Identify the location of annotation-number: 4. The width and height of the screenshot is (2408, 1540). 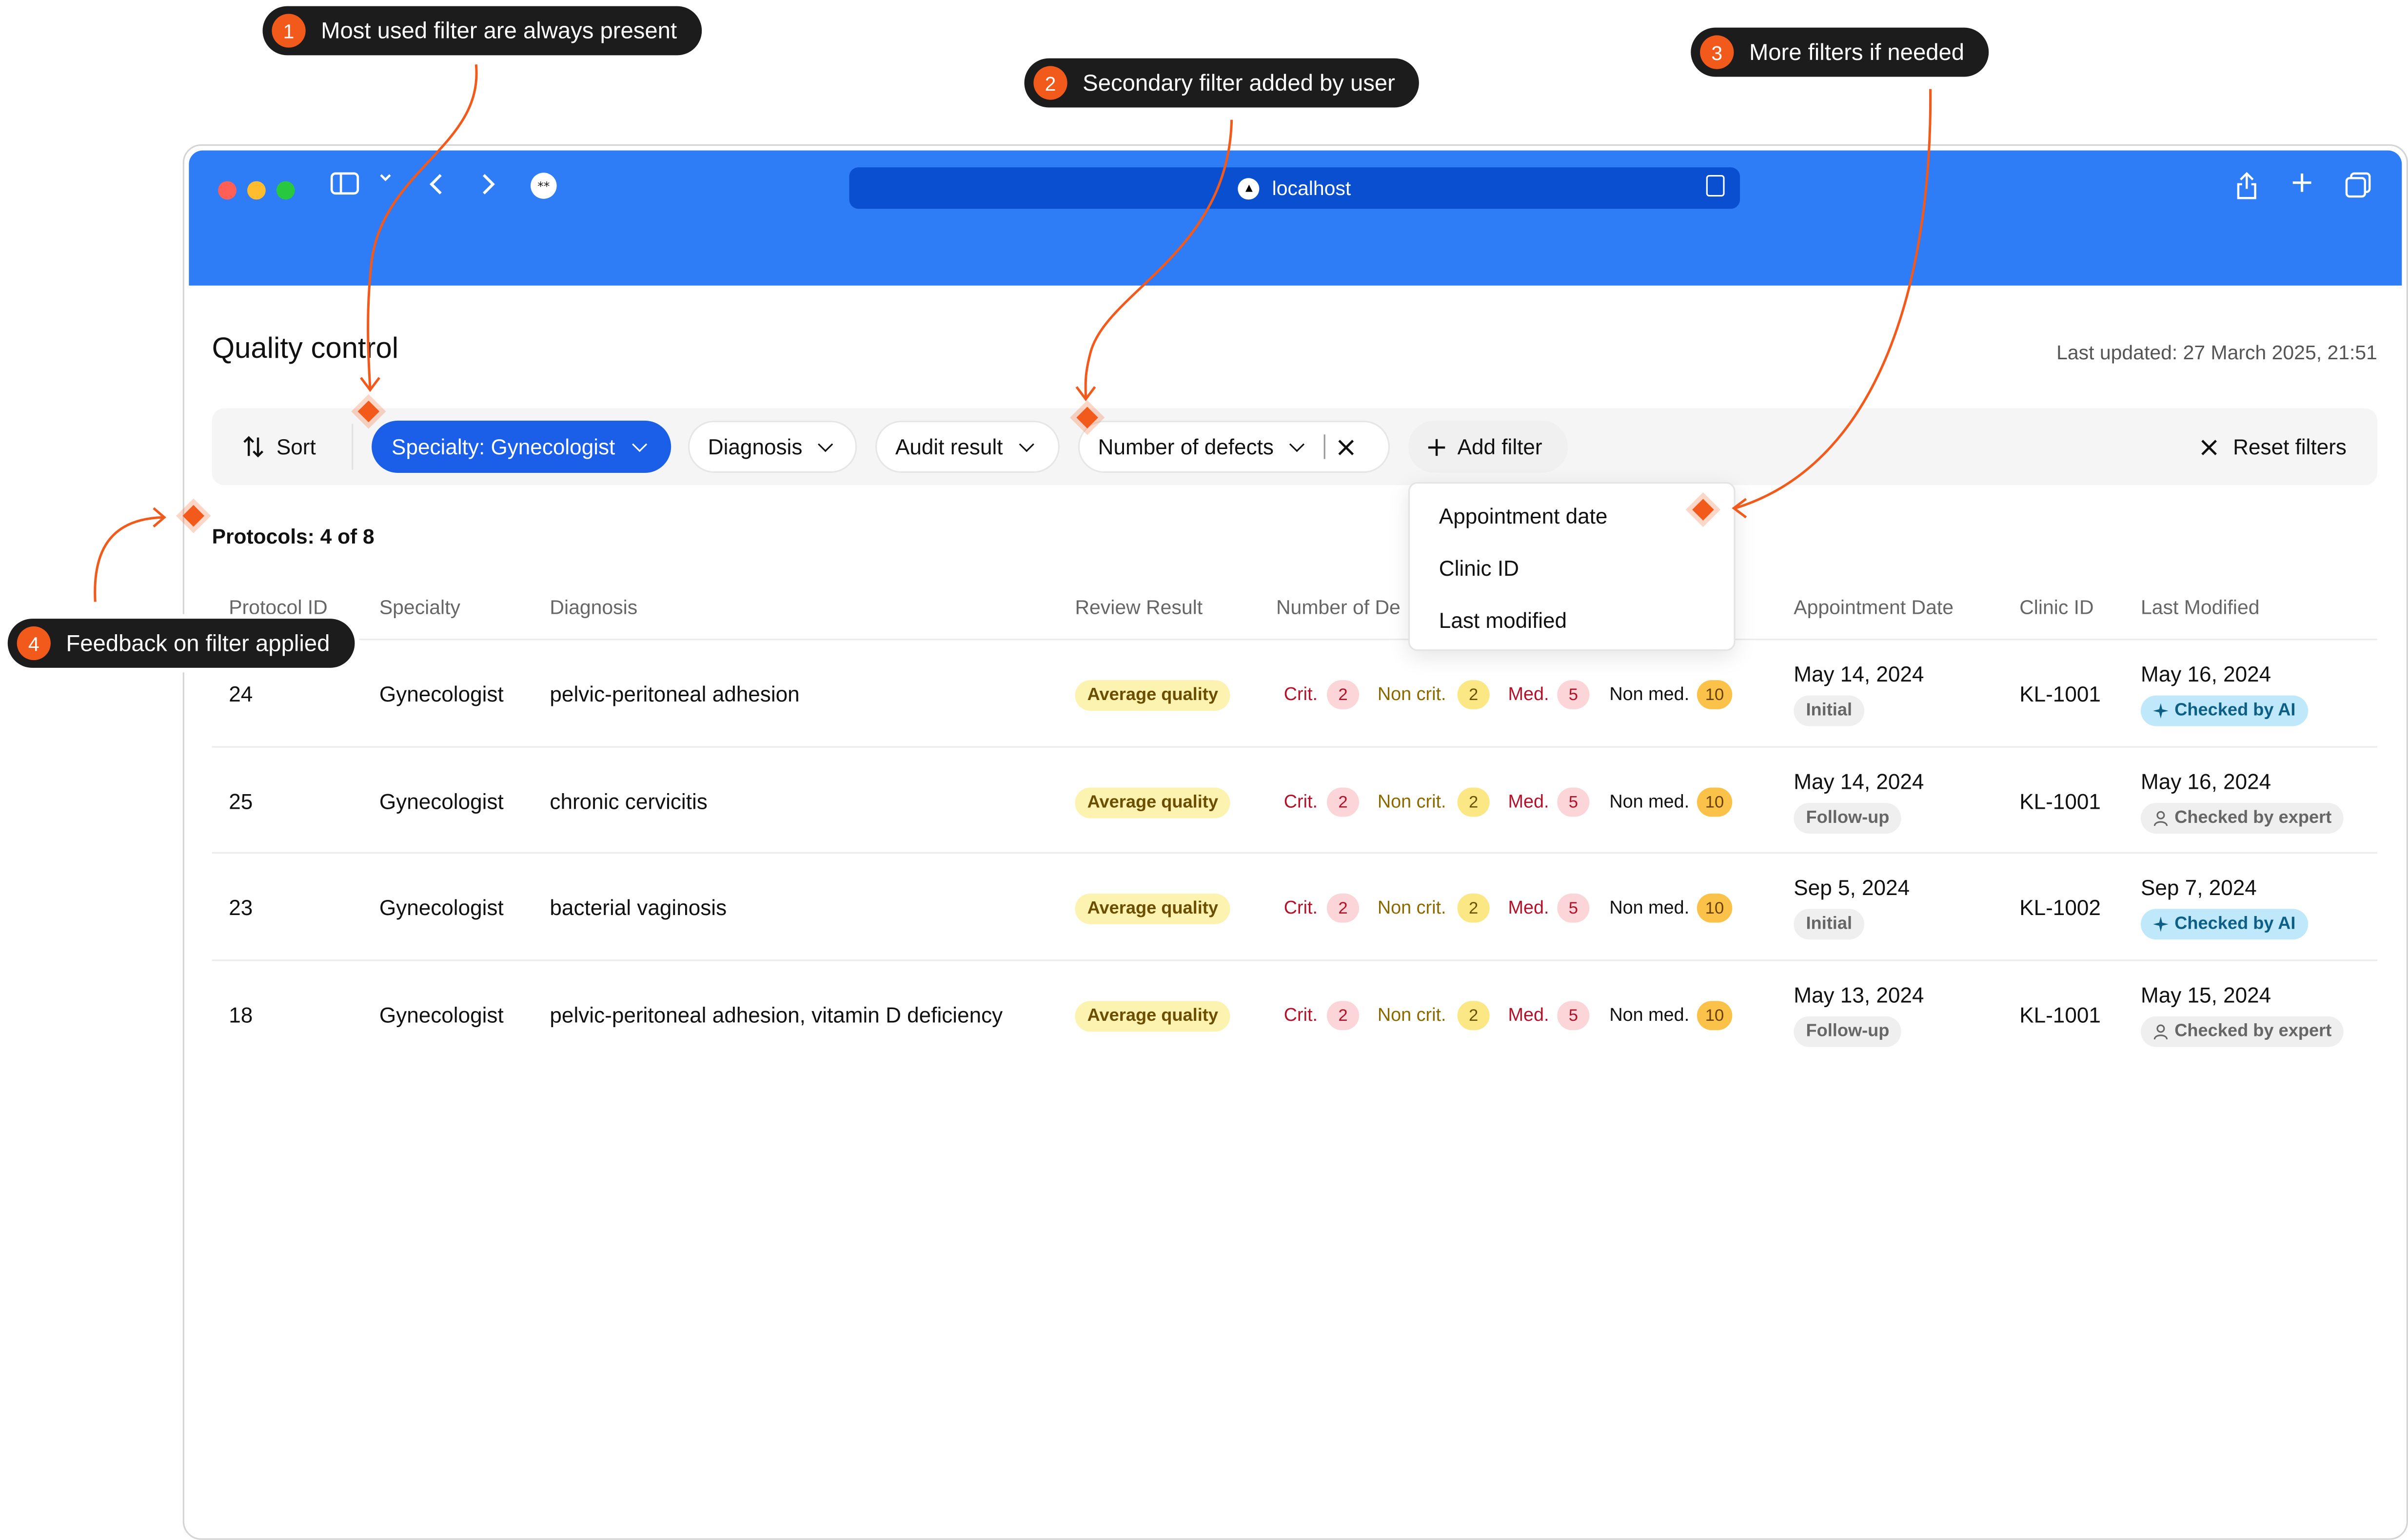
(34, 643).